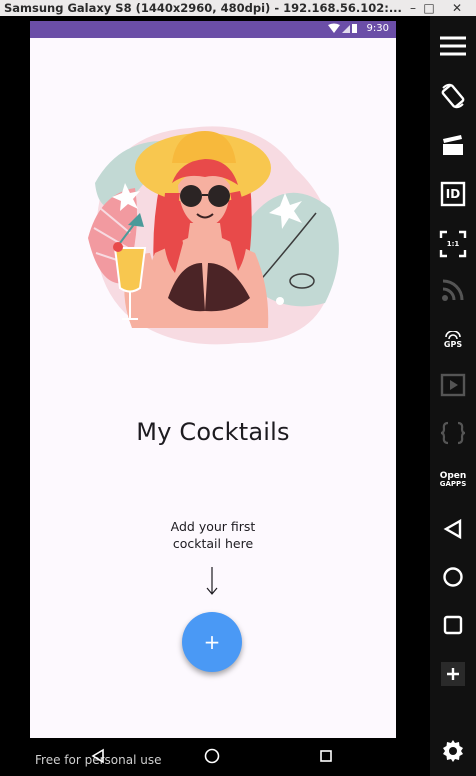  Describe the element at coordinates (453, 751) in the screenshot. I see `settings-gear-icon` at that location.